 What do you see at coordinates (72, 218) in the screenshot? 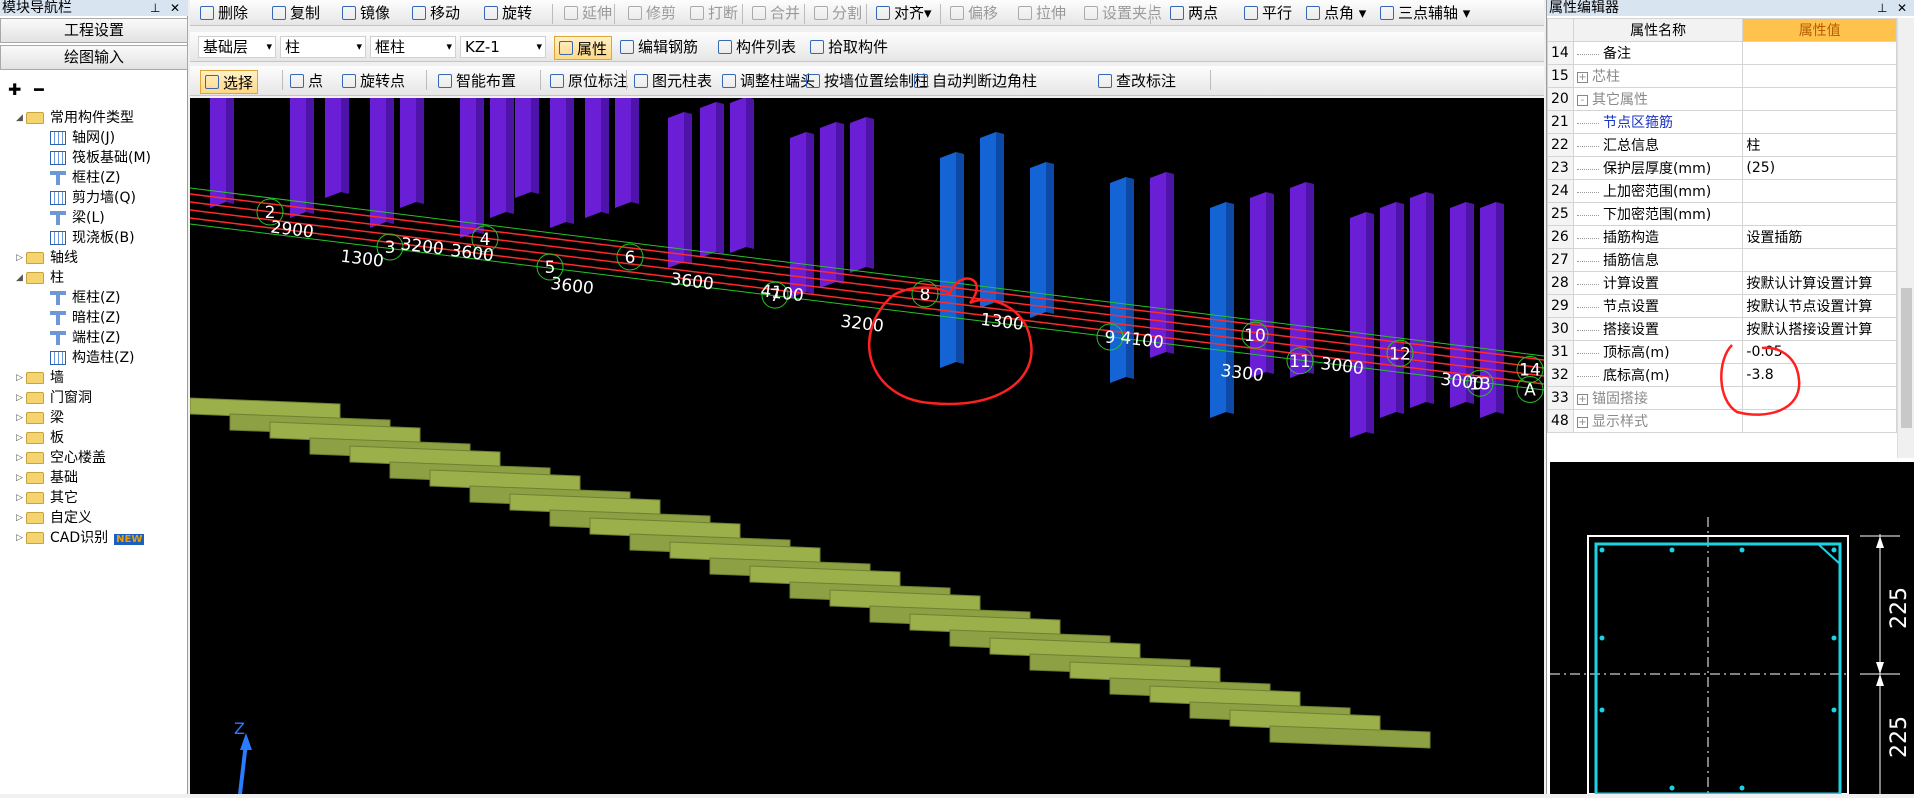
I see `tree-item: 梁(L)` at bounding box center [72, 218].